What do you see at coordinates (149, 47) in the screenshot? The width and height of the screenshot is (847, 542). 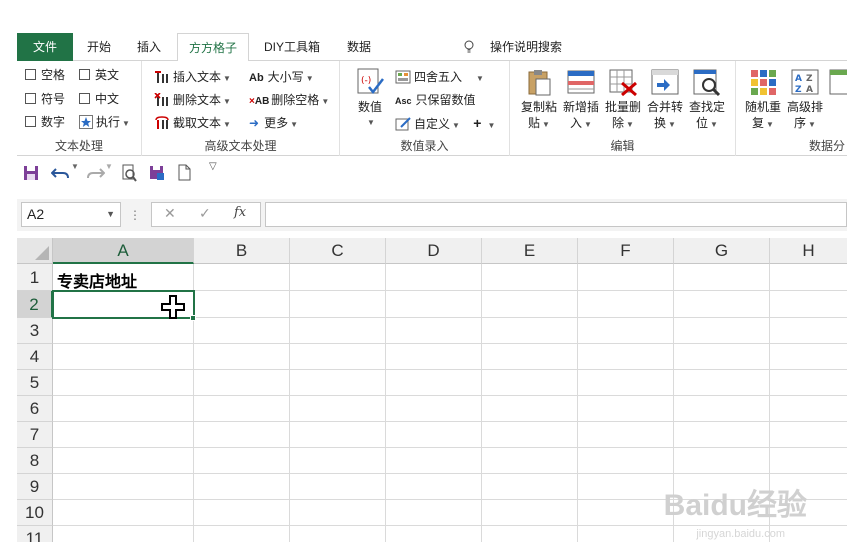 I see `tab-insert: 插入` at bounding box center [149, 47].